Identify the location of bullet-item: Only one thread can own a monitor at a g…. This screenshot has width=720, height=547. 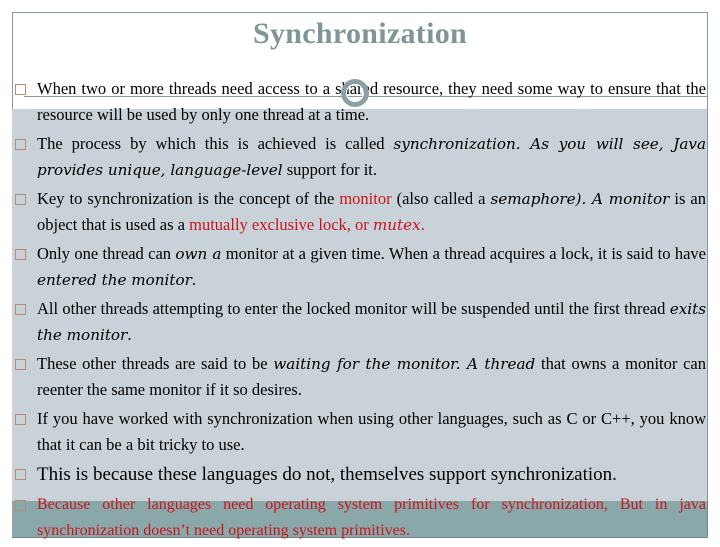
(360, 267).